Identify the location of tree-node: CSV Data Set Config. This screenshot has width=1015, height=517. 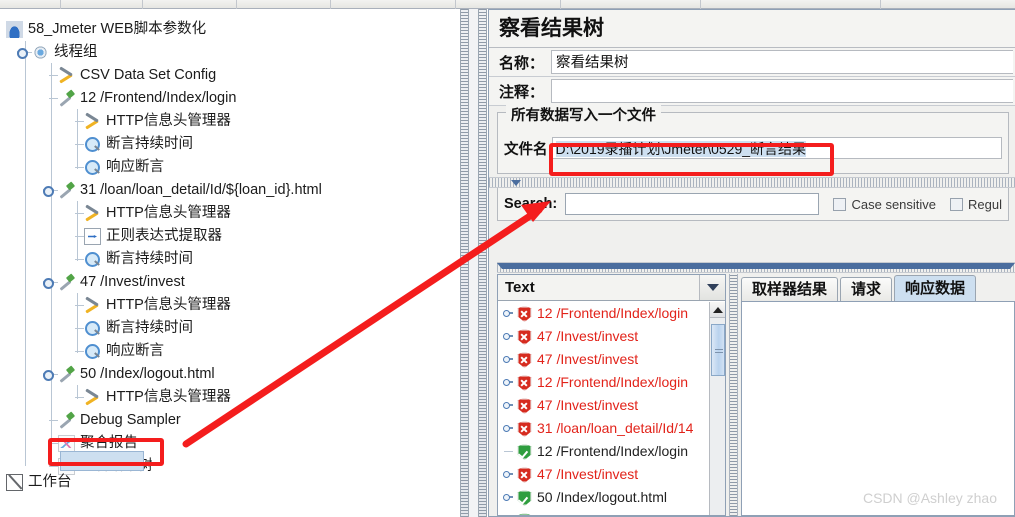
(228, 75).